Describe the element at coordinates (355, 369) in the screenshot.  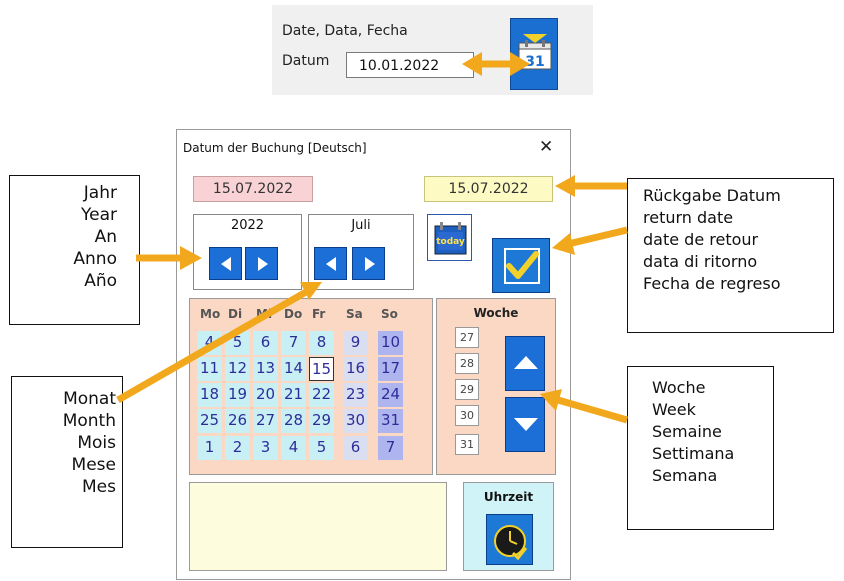
I see `day-cell: 16` at that location.